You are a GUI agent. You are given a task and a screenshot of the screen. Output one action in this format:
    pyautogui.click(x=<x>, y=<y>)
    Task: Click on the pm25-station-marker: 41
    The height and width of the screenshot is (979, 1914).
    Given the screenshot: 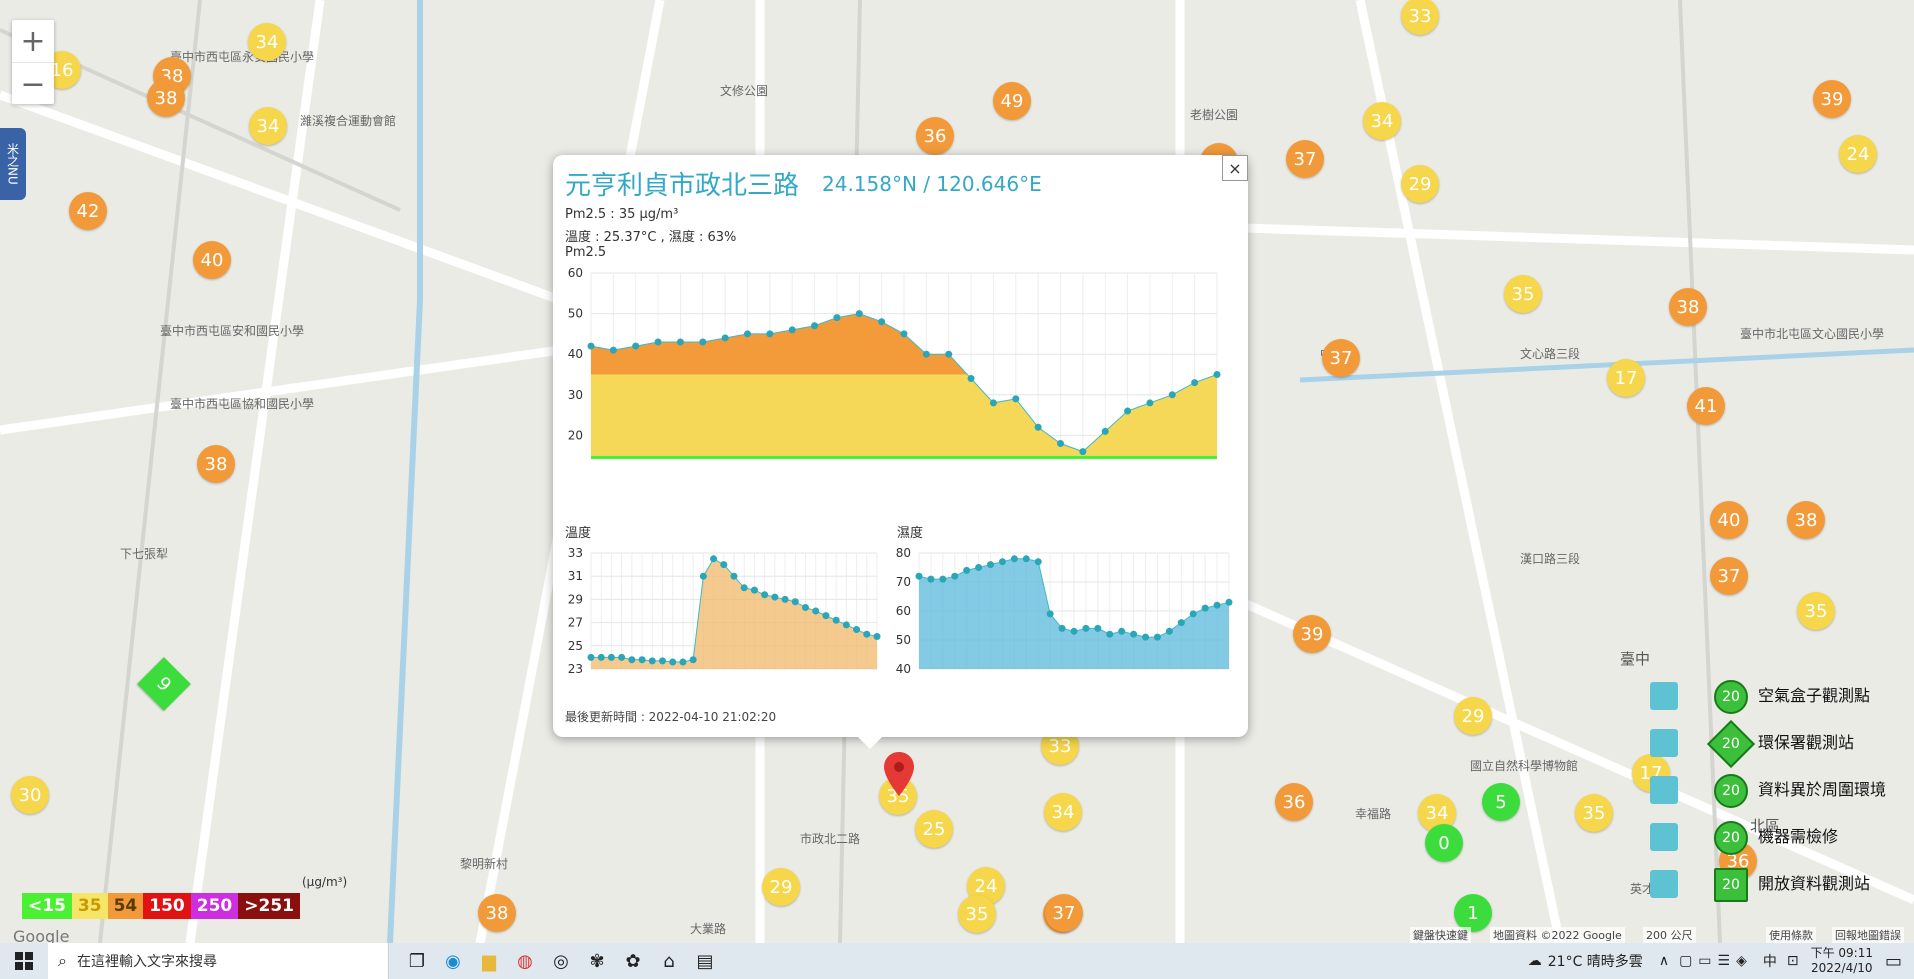 What is the action you would take?
    pyautogui.click(x=1706, y=406)
    